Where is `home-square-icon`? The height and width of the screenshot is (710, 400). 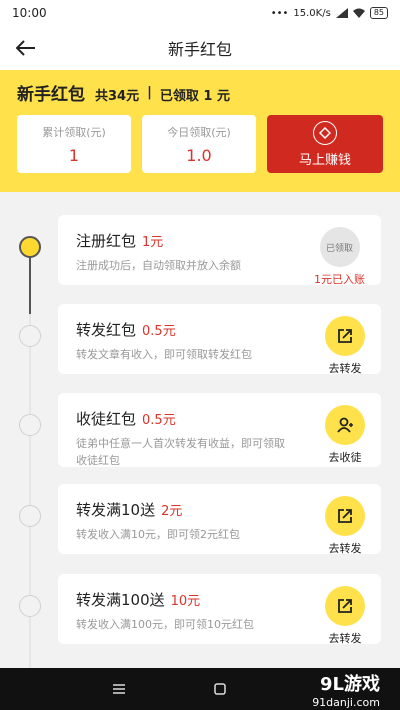
home-square-icon is located at coordinates (220, 689).